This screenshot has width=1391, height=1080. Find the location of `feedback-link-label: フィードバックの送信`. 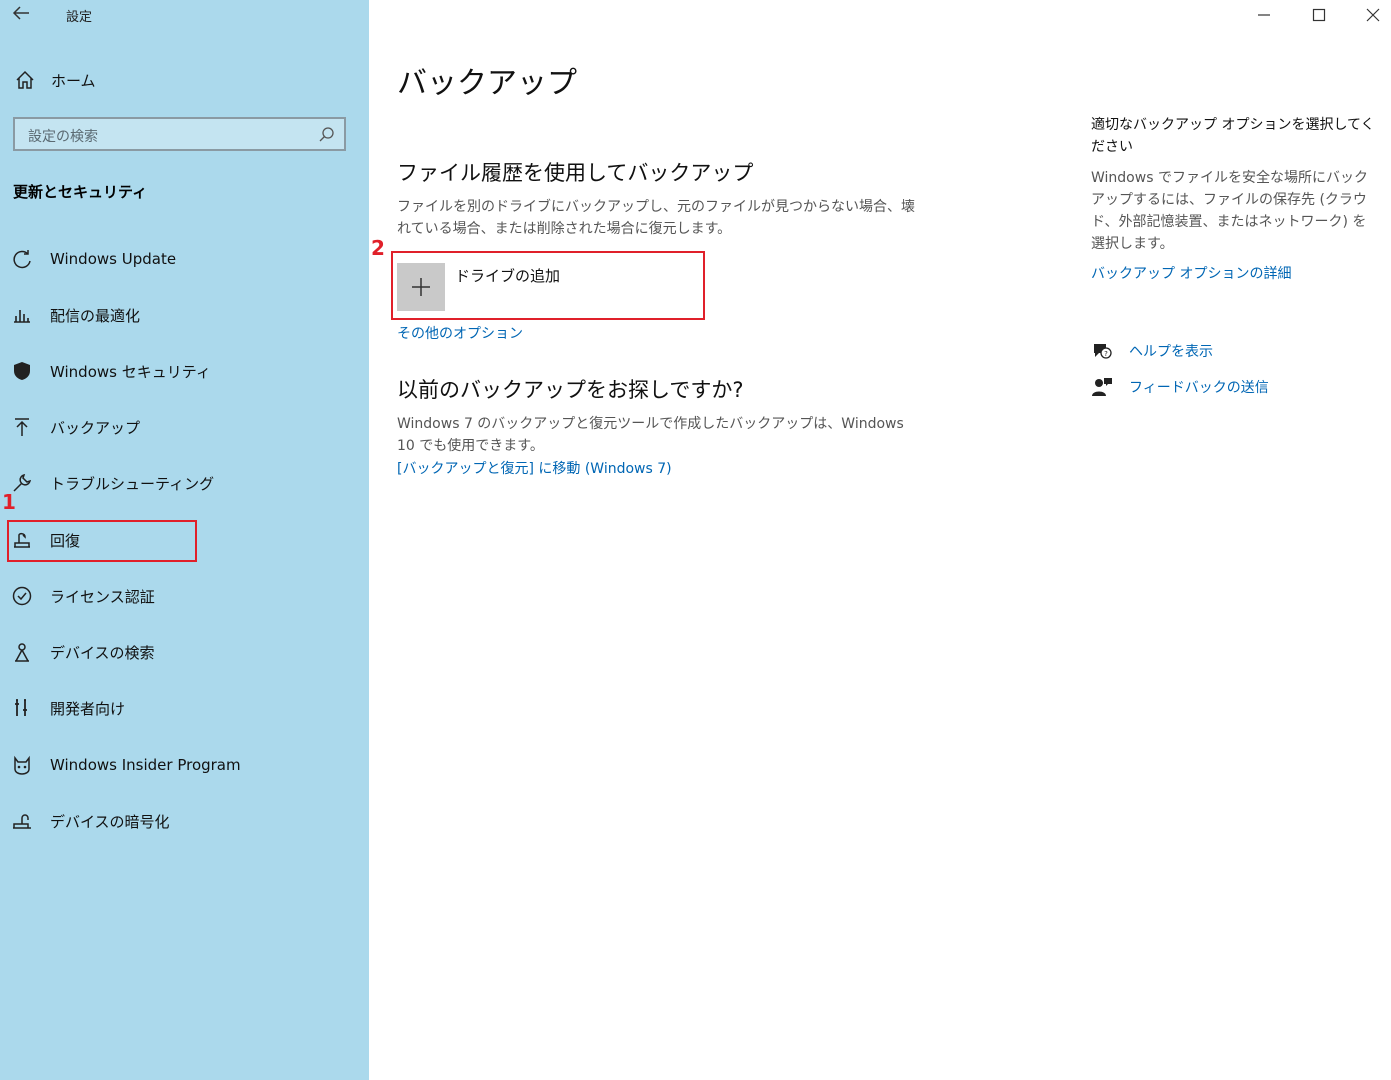

feedback-link-label: フィードバックの送信 is located at coordinates (1199, 388).